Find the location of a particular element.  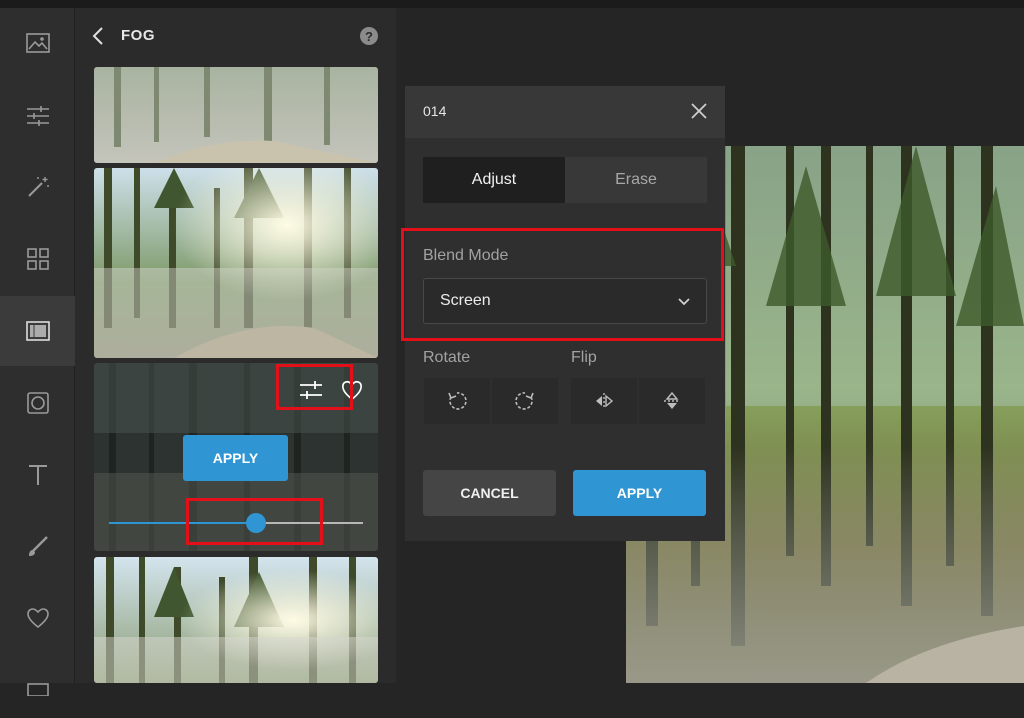

tool-adjust is located at coordinates (37, 116).